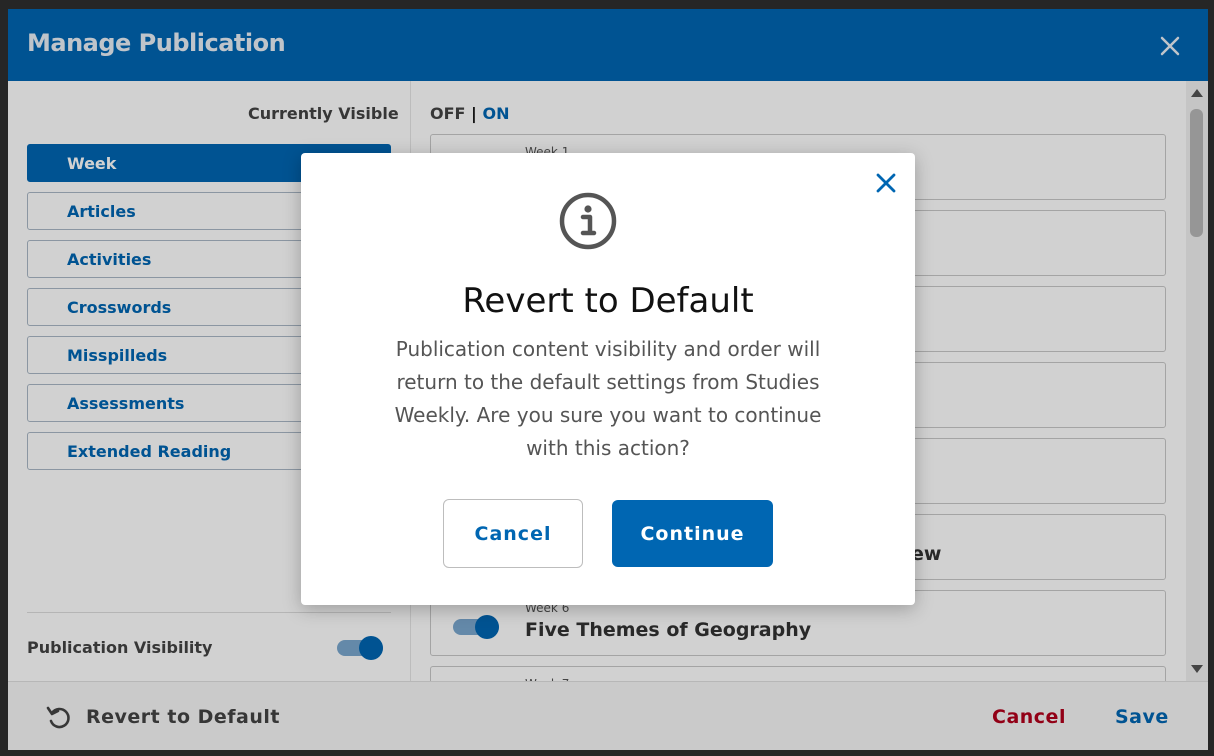 The image size is (1214, 756). What do you see at coordinates (692, 533) in the screenshot?
I see `dialog-continue-button: Continue` at bounding box center [692, 533].